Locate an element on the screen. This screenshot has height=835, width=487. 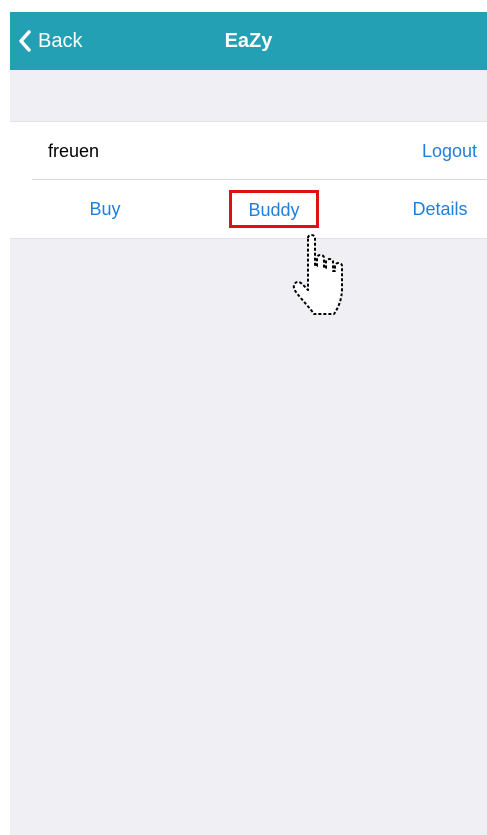
back-button: Back is located at coordinates (50, 41).